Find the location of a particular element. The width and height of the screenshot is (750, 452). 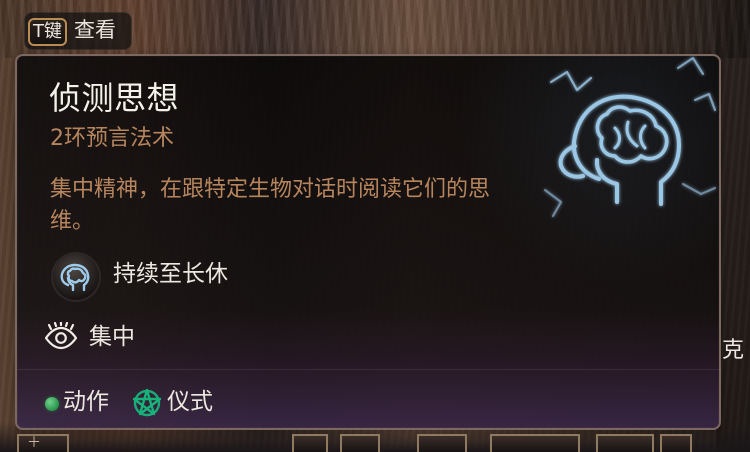

tooltip-divider is located at coordinates (368, 369).